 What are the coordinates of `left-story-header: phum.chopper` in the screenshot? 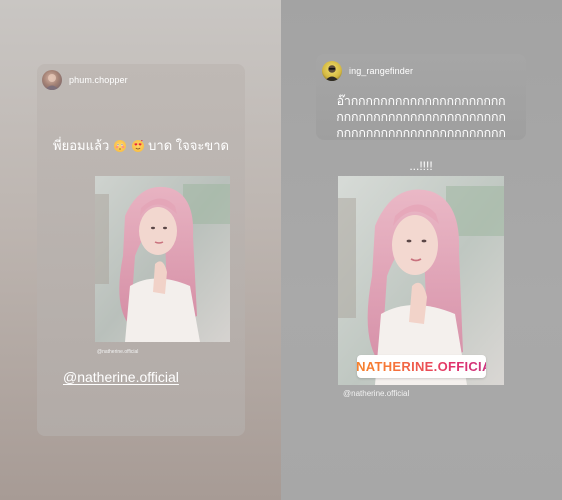 It's located at (85, 80).